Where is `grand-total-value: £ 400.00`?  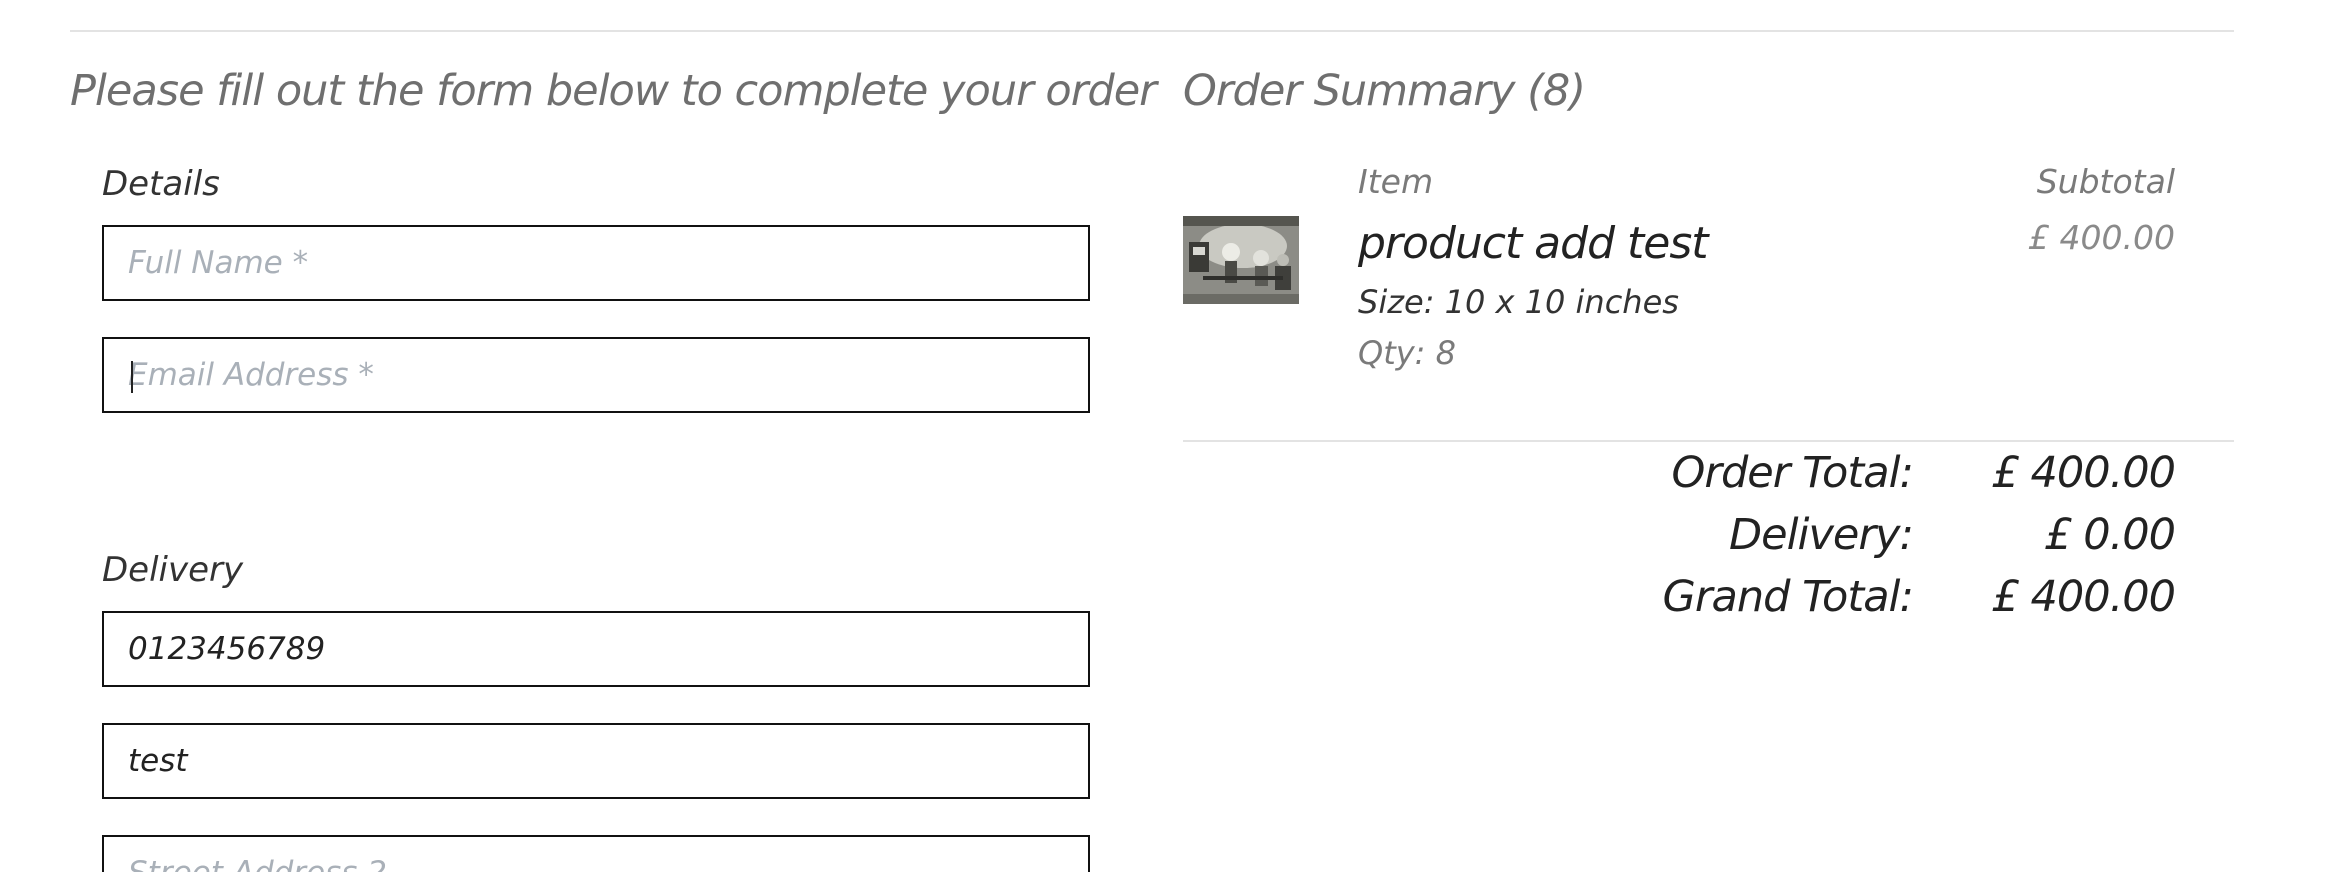 grand-total-value: £ 400.00 is located at coordinates (2083, 597).